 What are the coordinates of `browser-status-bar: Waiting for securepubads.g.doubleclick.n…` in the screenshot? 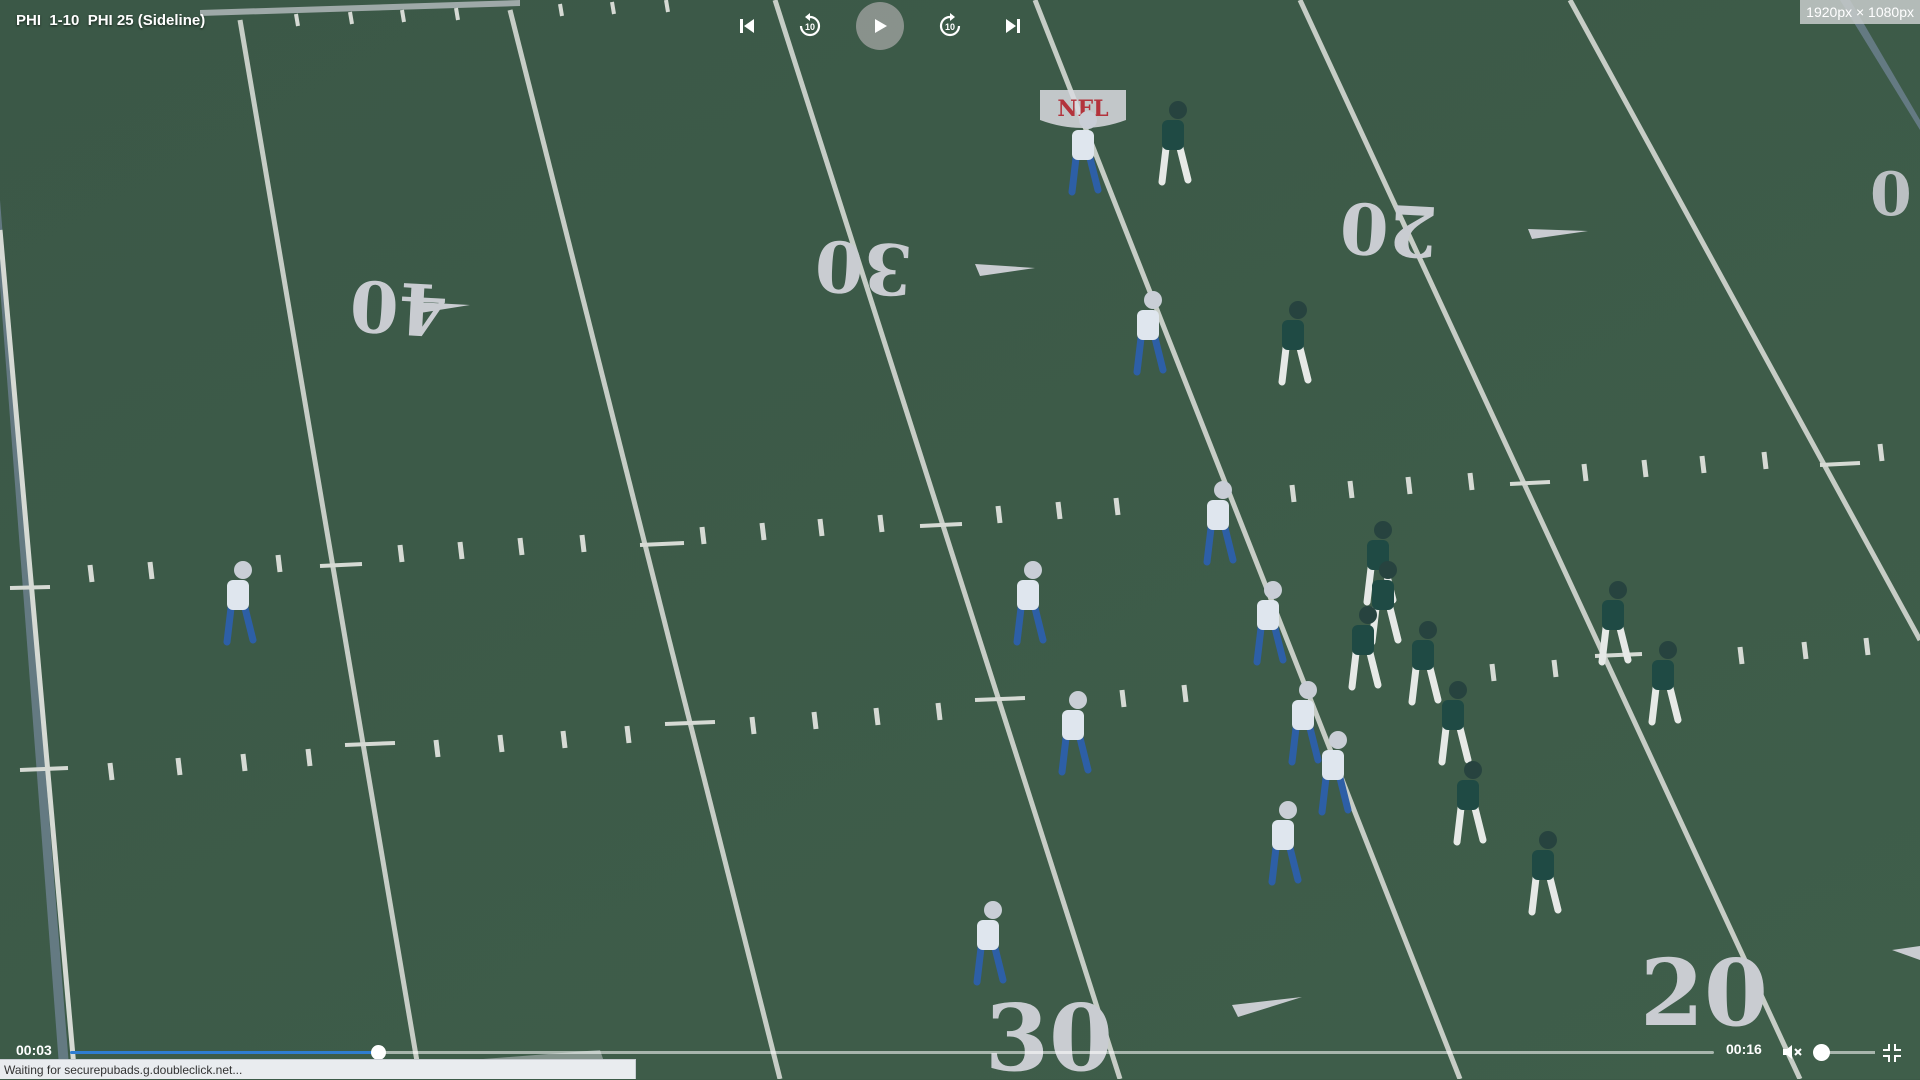 It's located at (318, 1069).